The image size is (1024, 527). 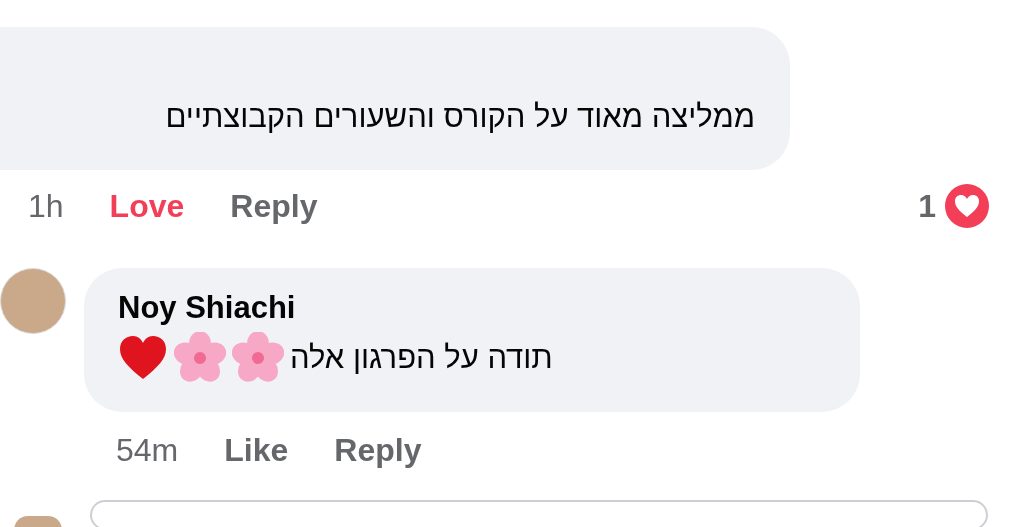 I want to click on timestamp: 54m, so click(x=147, y=450).